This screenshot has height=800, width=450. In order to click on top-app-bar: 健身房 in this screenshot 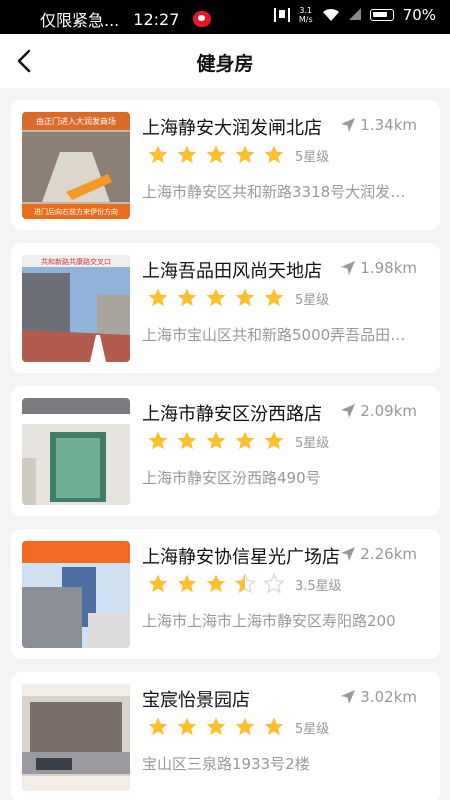, I will do `click(225, 61)`.